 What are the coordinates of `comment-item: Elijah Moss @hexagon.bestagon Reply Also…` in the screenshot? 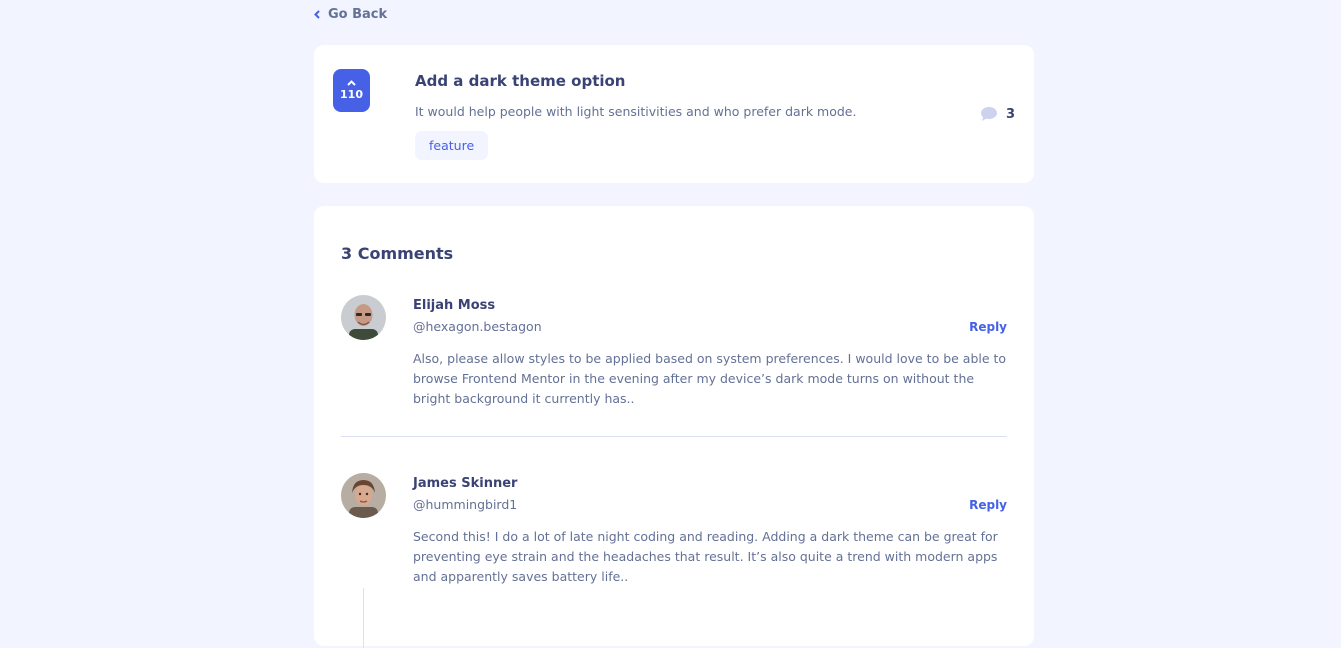 It's located at (674, 355).